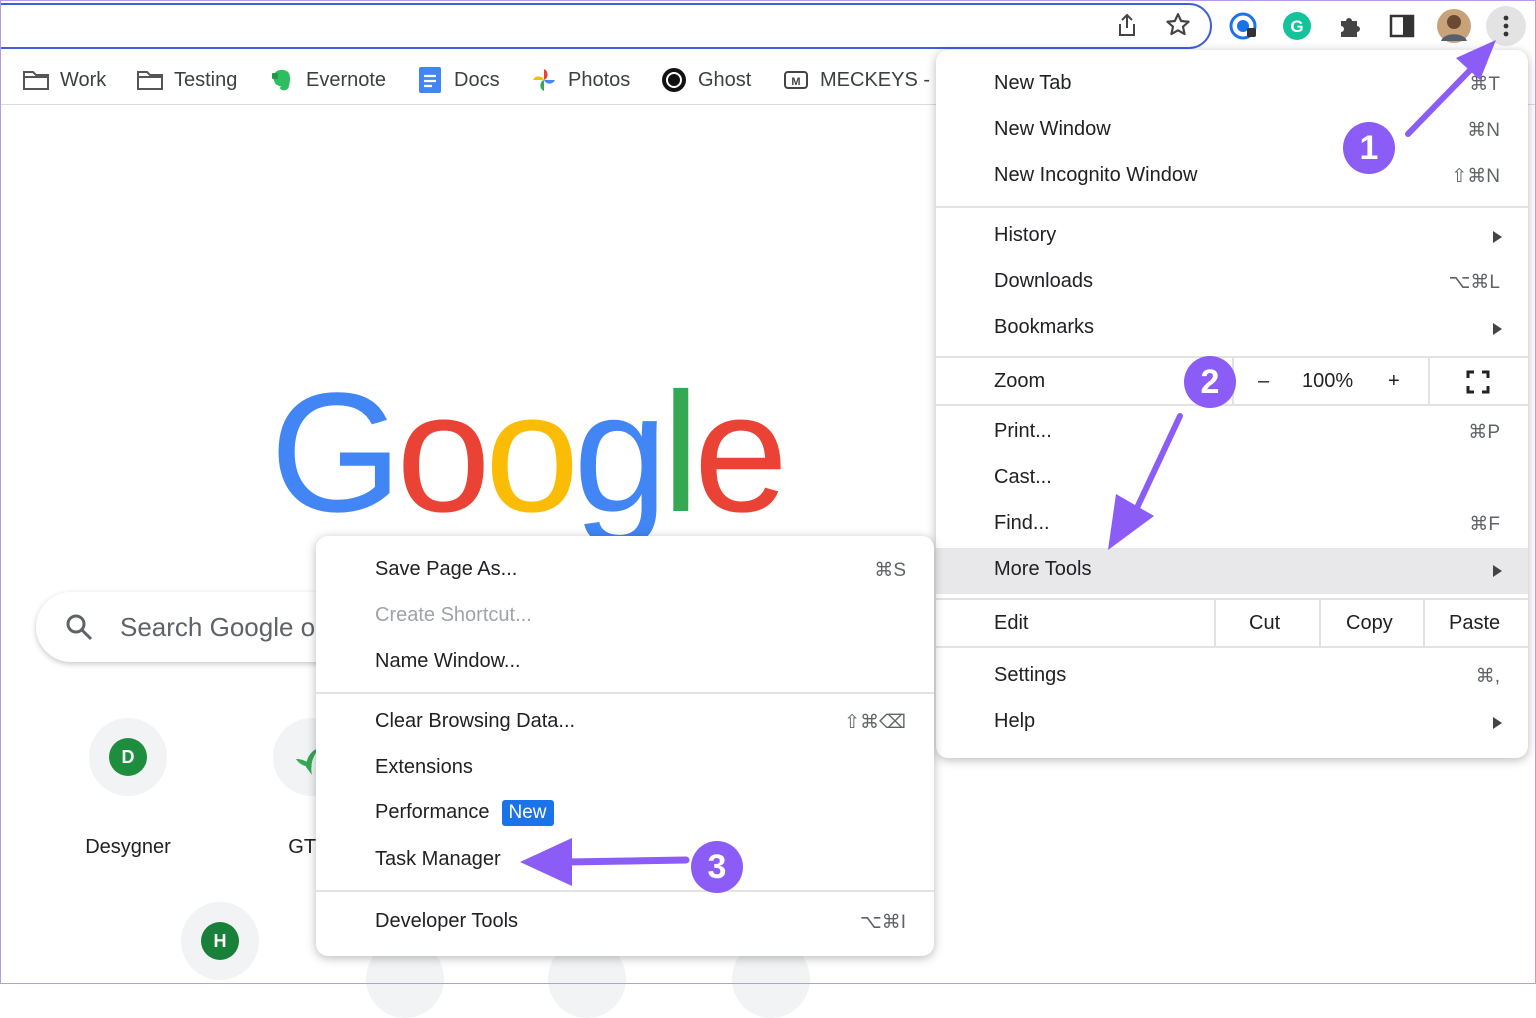 This screenshot has height=1018, width=1536. Describe the element at coordinates (1474, 623) in the screenshot. I see `paste-button: Paste` at that location.